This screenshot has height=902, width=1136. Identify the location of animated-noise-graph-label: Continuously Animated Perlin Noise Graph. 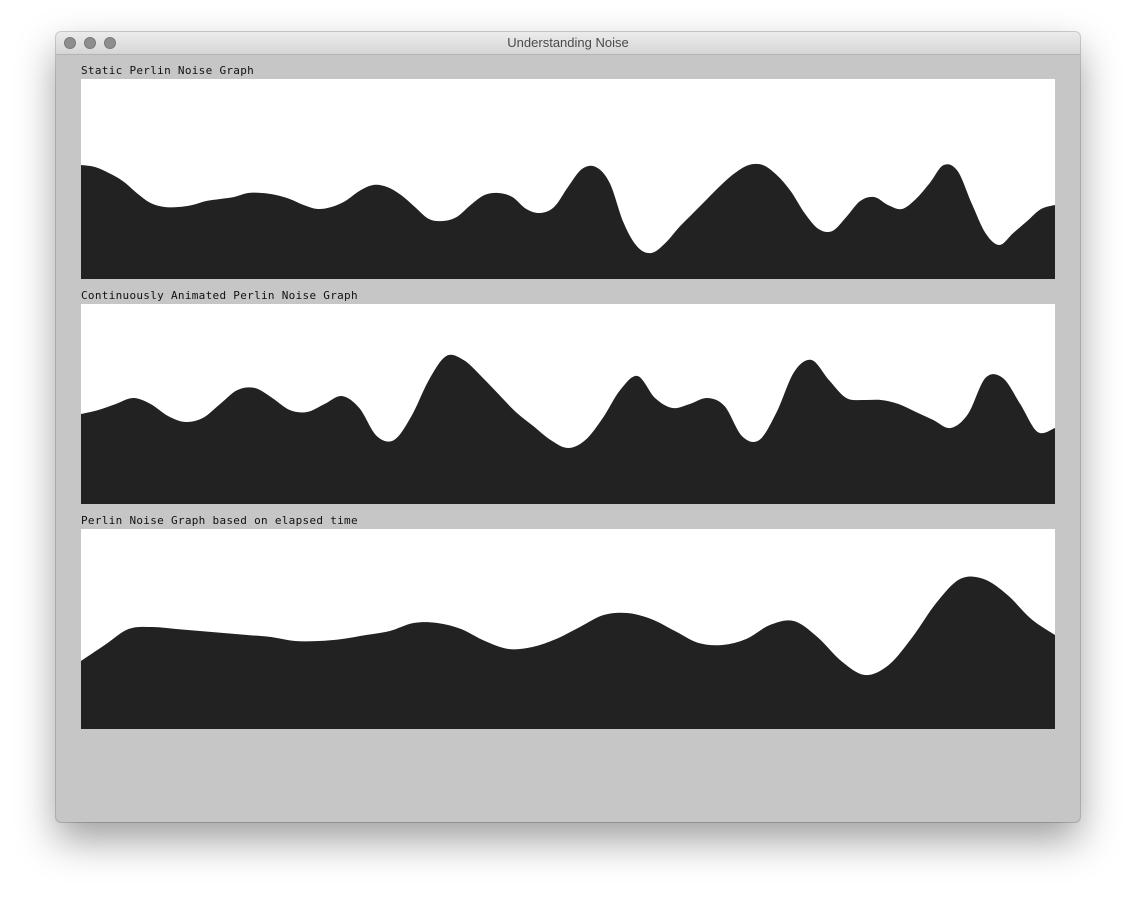
(219, 295).